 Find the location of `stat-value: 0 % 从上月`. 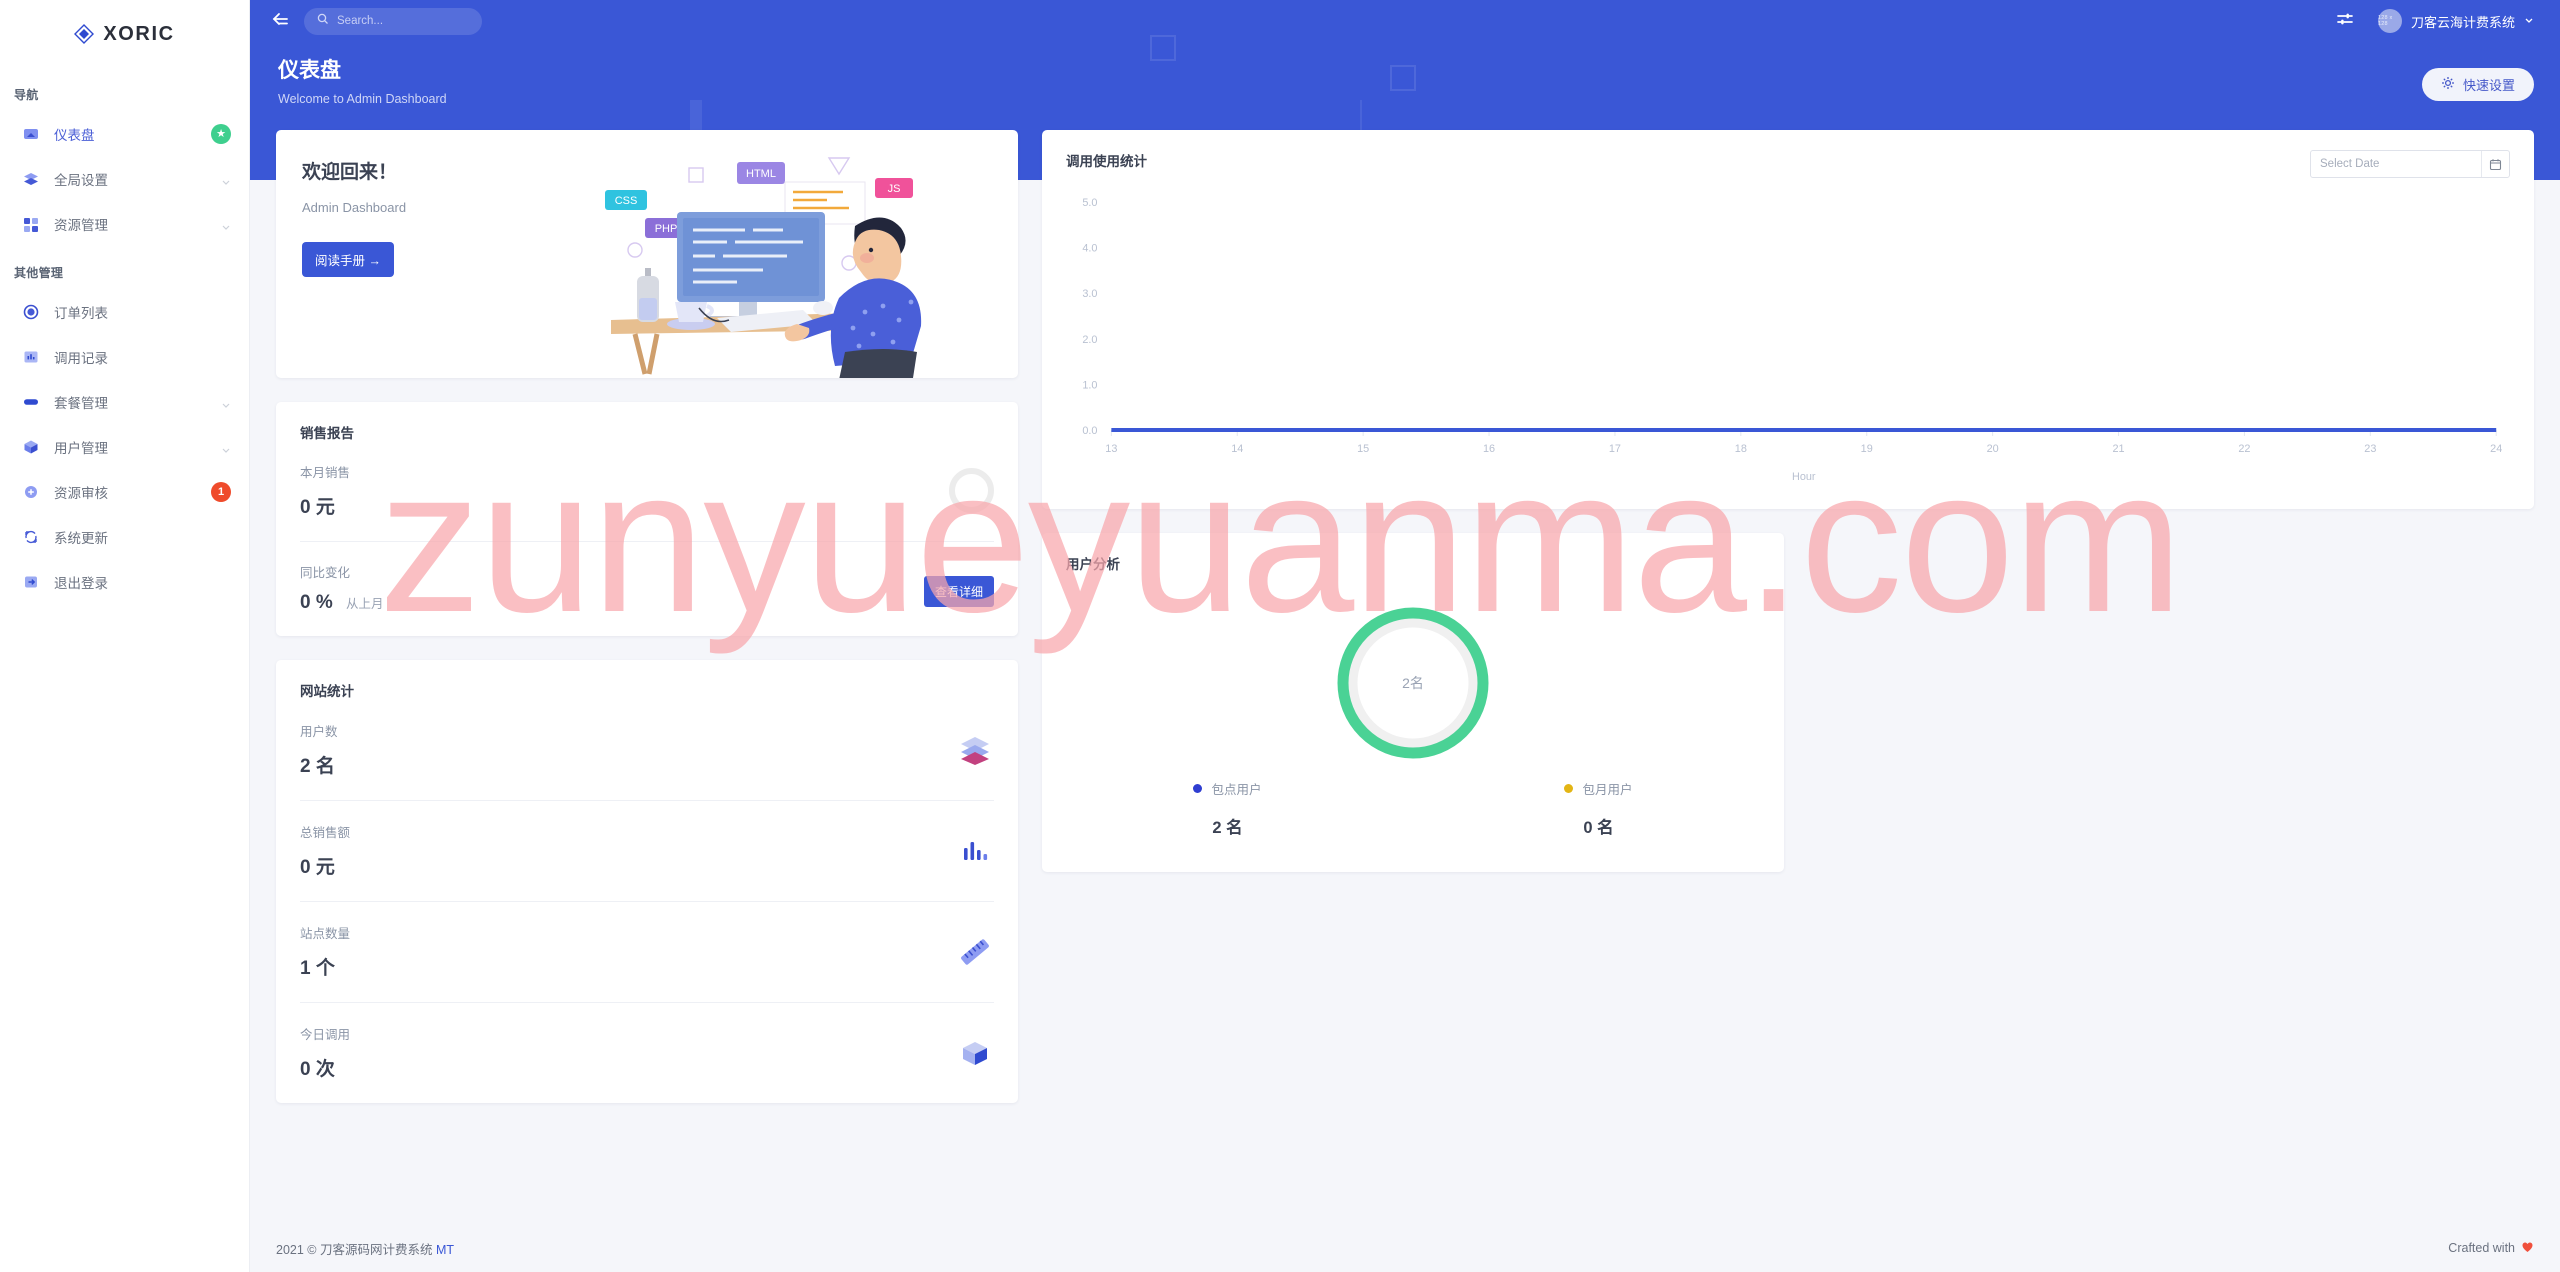

stat-value: 0 % 从上月 is located at coordinates (342, 603).